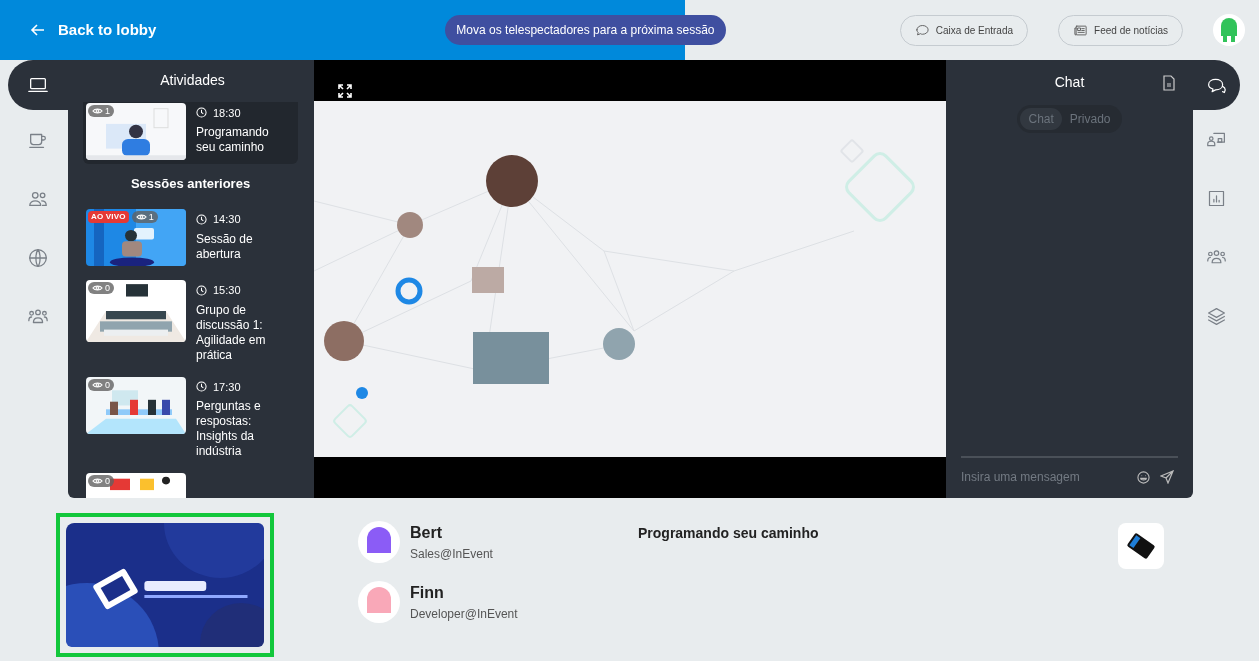 This screenshot has height=661, width=1259. What do you see at coordinates (242, 429) in the screenshot?
I see `session-title: Perguntas e respostas: Insights da indústria` at bounding box center [242, 429].